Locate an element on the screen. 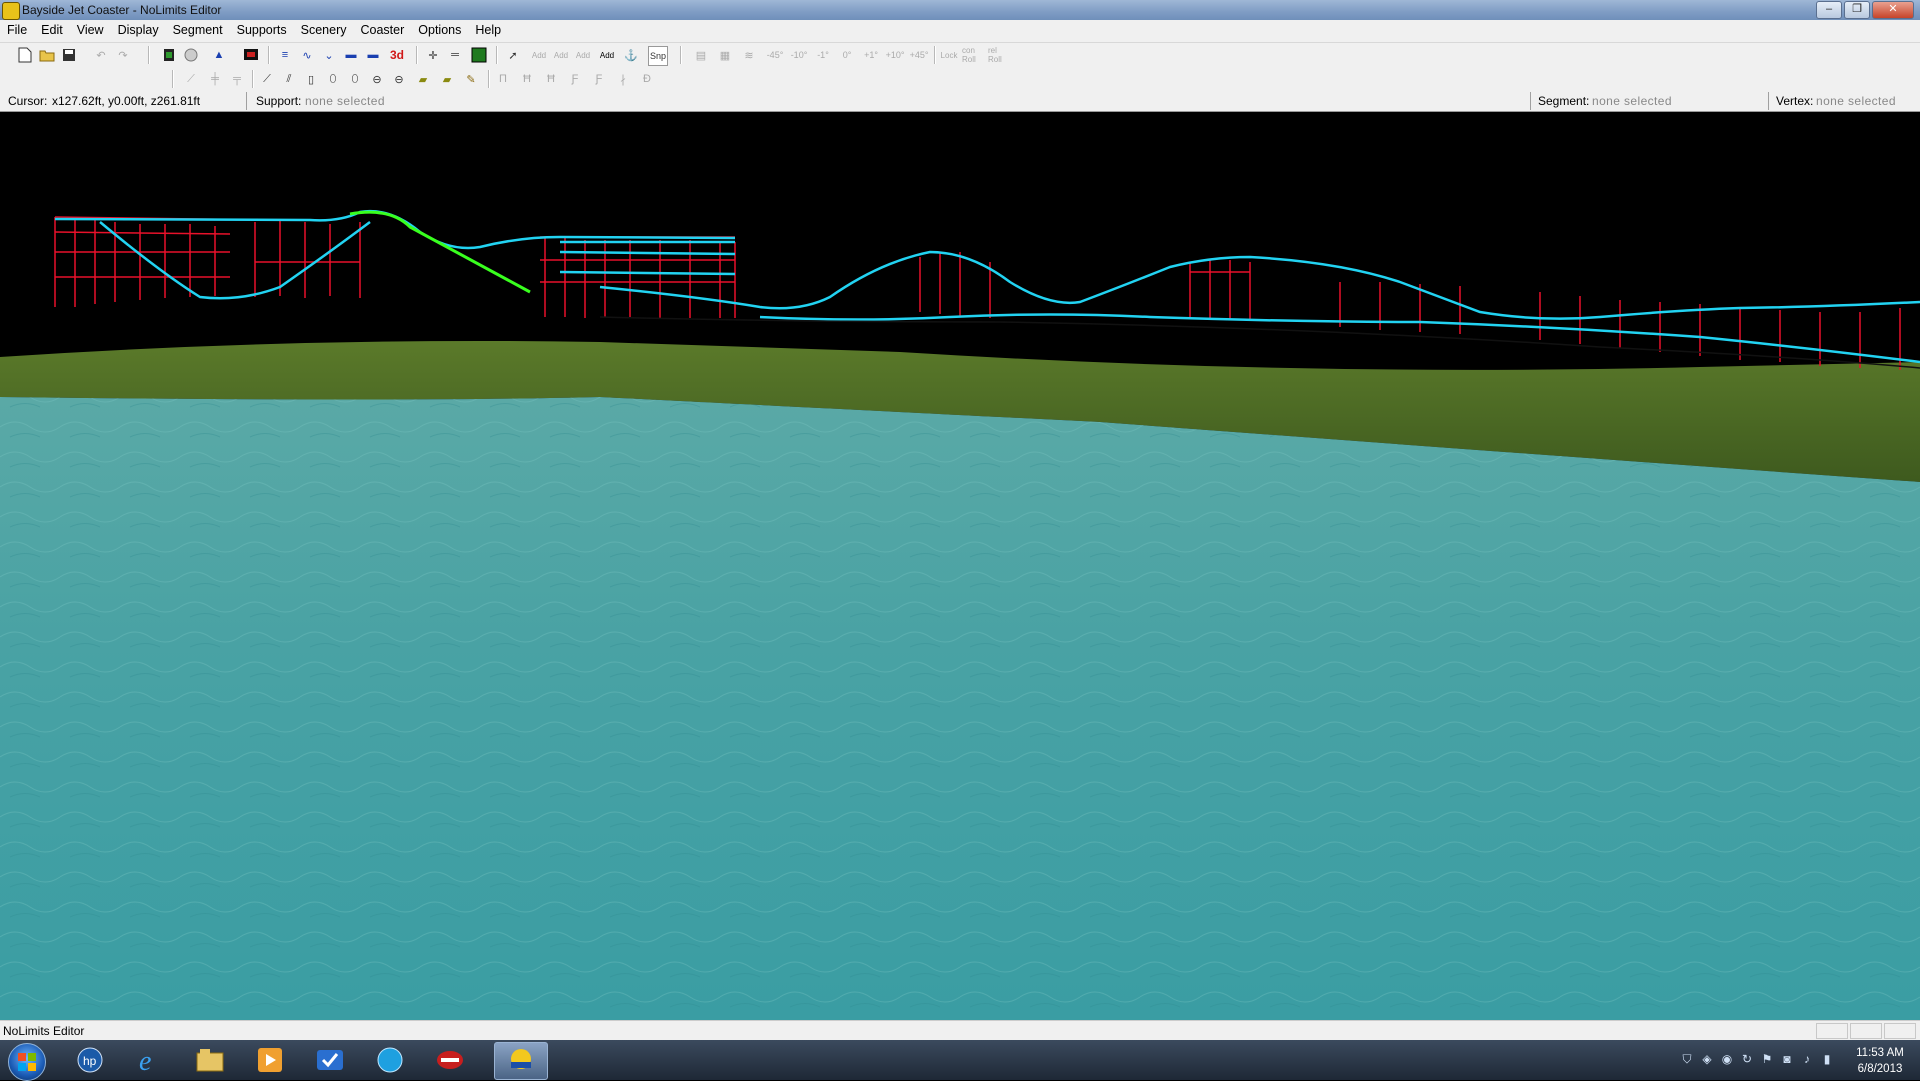 Image resolution: width=1920 pixels, height=1081 pixels. tray-update-icon: ↻ is located at coordinates (1747, 1059).